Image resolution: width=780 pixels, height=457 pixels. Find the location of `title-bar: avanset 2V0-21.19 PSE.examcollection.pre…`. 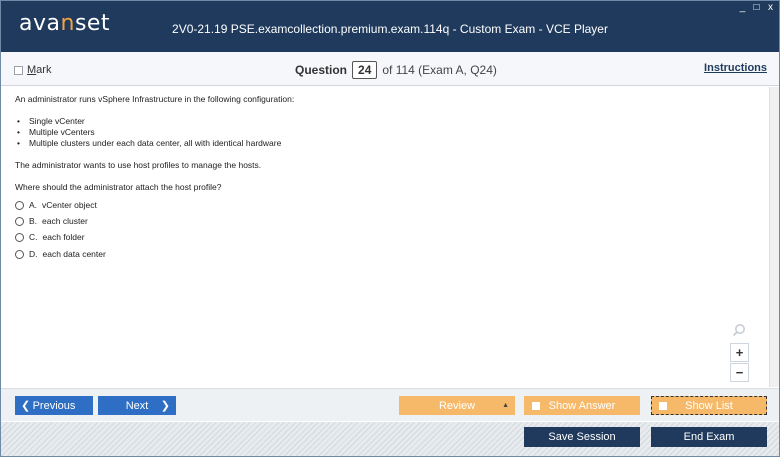

title-bar: avanset 2V0-21.19 PSE.examcollection.pre… is located at coordinates (390, 26).